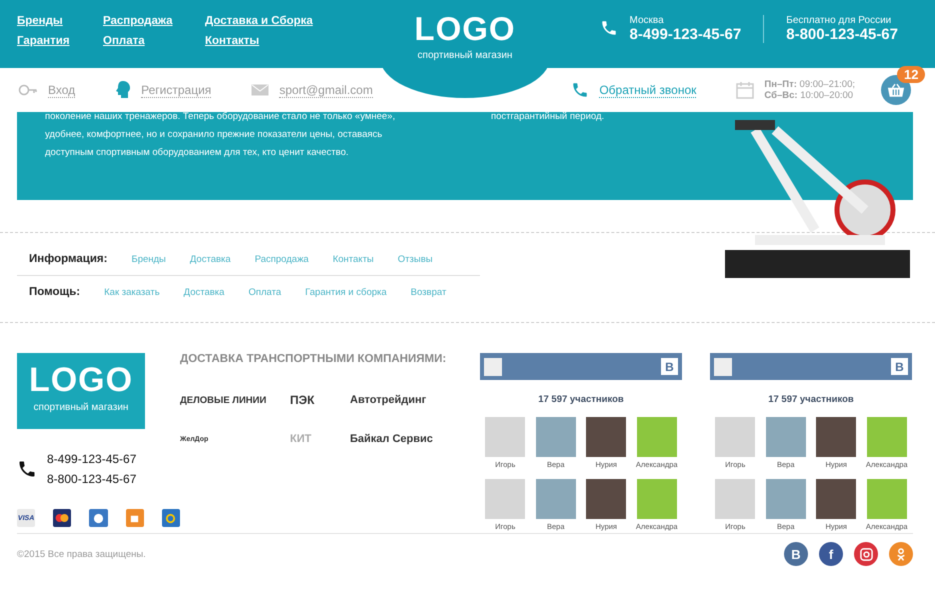  What do you see at coordinates (389, 400) in the screenshot?
I see `carrier-logo: Автотрейдинг` at bounding box center [389, 400].